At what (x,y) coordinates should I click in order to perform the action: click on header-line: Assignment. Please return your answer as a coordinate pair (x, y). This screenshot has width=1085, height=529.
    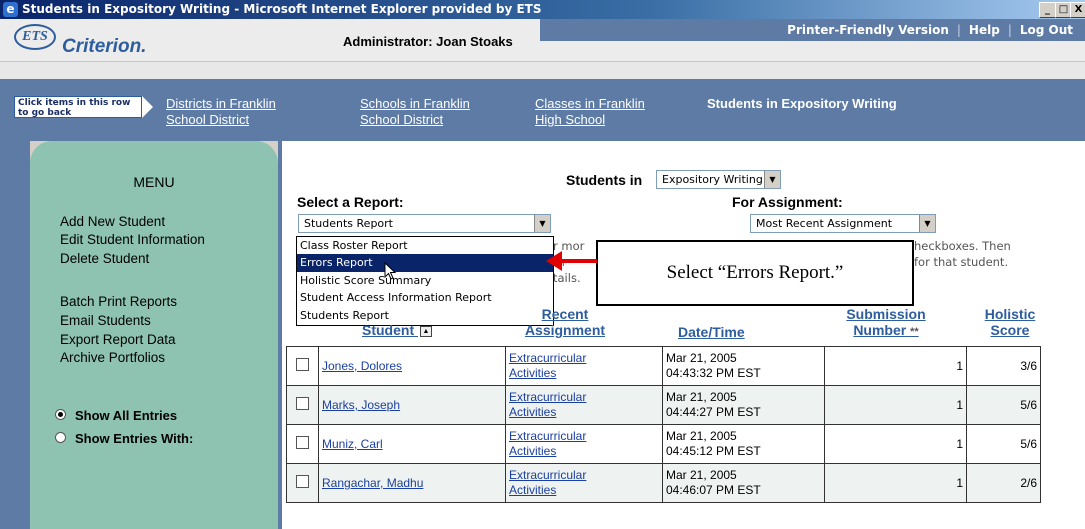
    Looking at the image, I should click on (565, 330).